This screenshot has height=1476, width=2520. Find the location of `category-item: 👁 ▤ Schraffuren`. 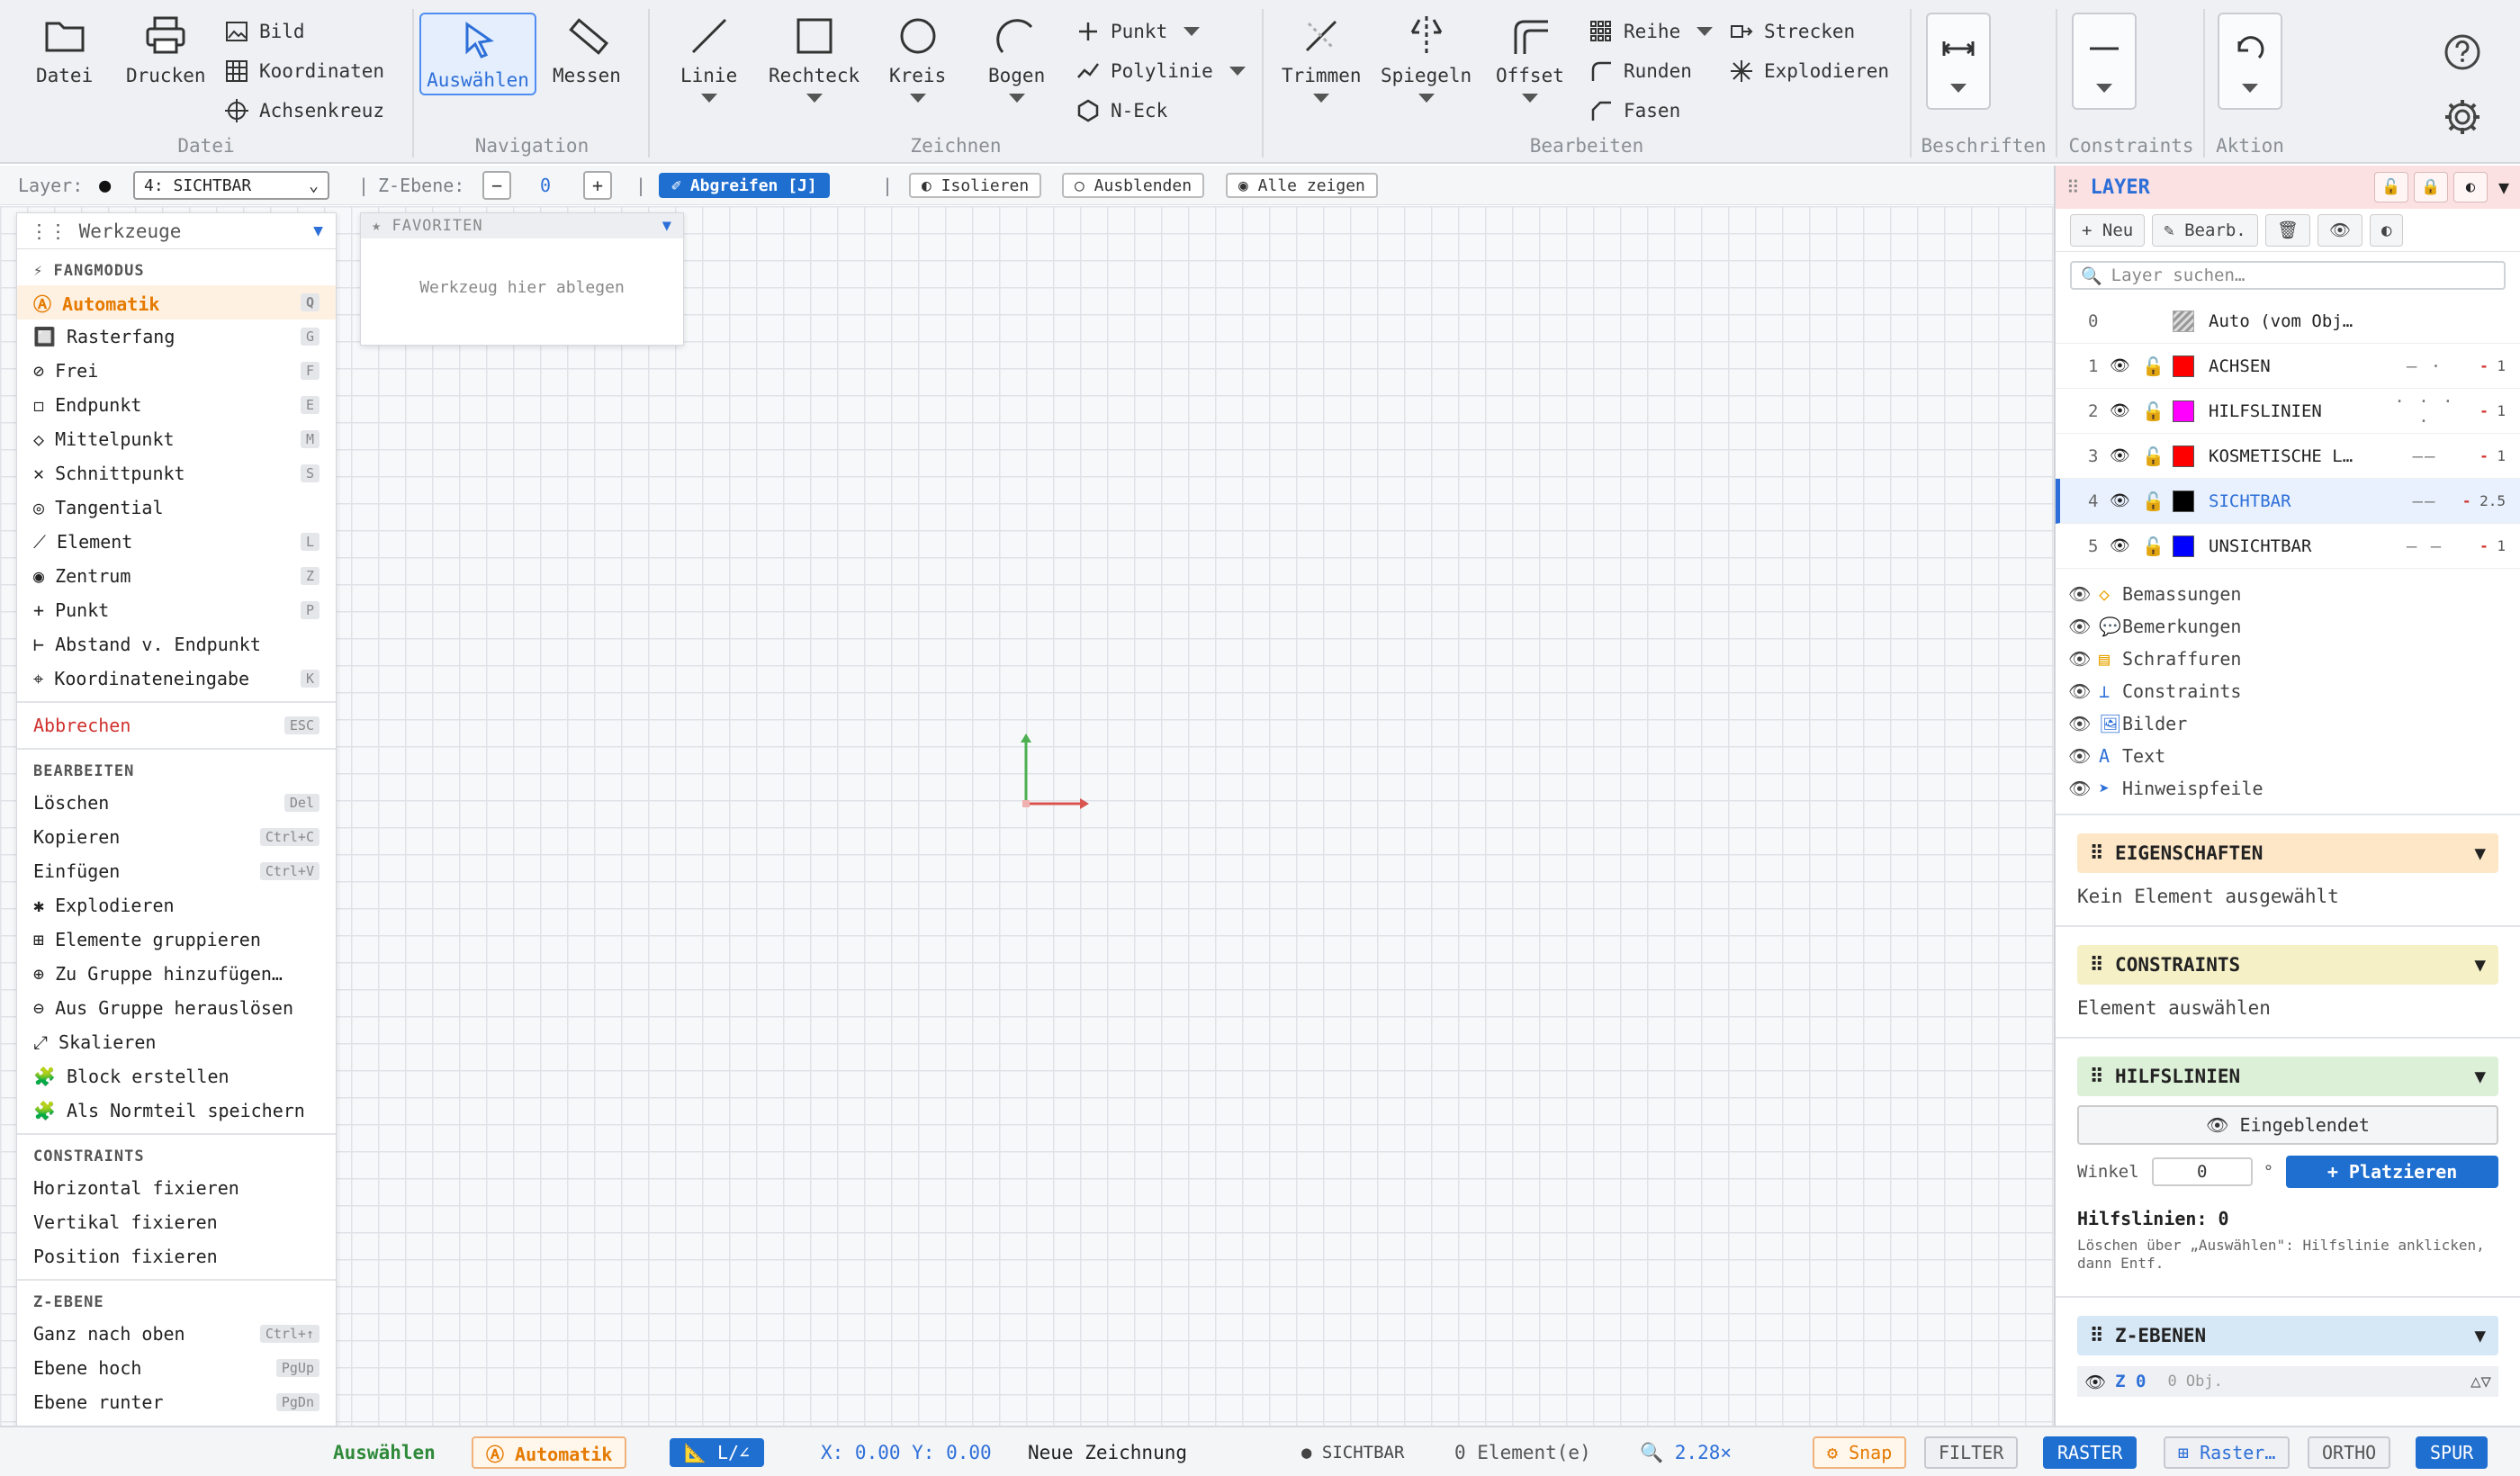

category-item: 👁 ▤ Schraffuren is located at coordinates (2288, 659).